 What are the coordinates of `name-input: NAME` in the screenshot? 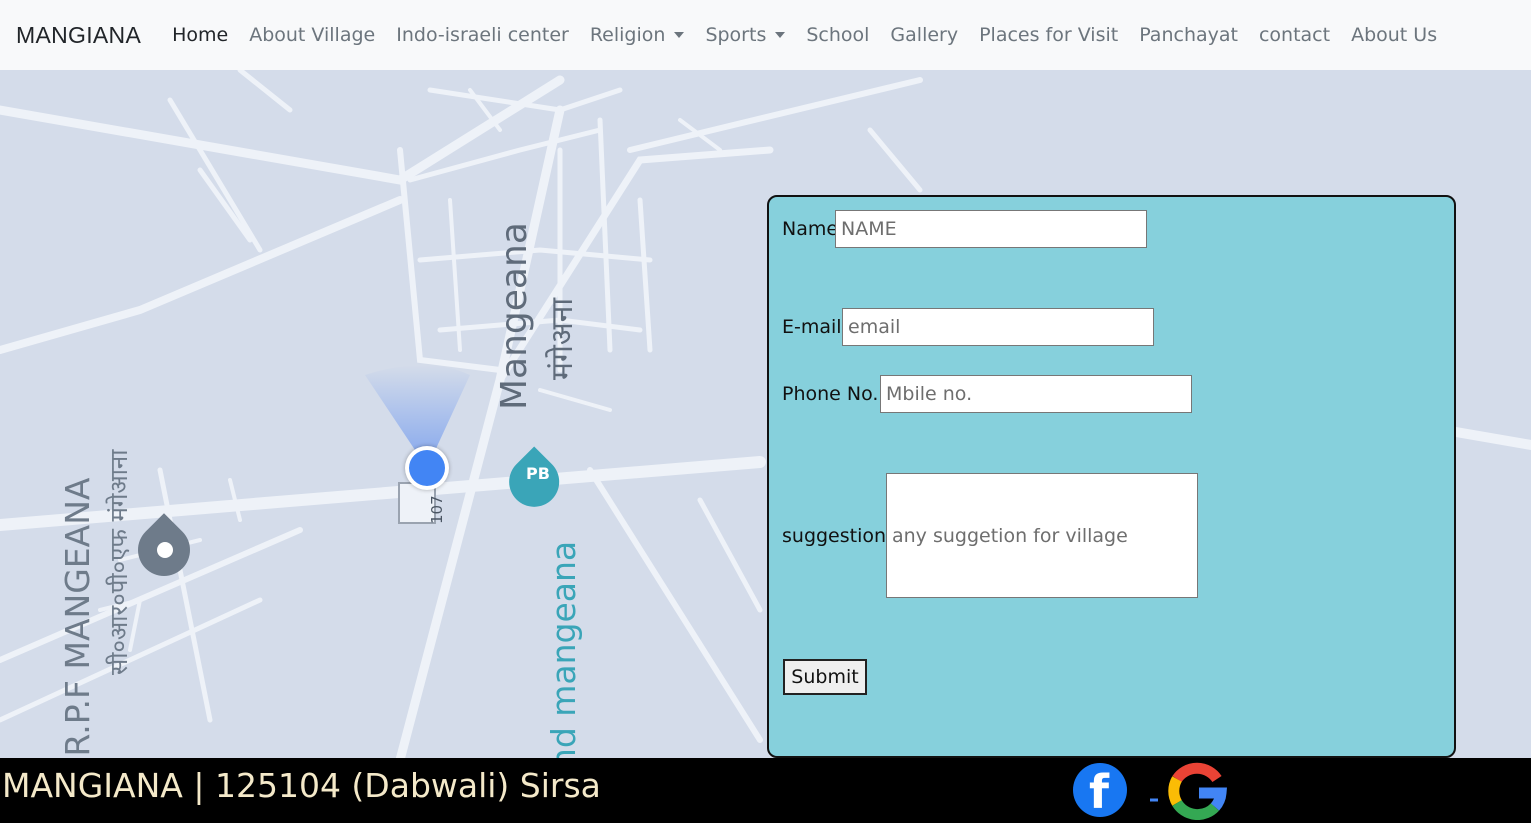 It's located at (991, 229).